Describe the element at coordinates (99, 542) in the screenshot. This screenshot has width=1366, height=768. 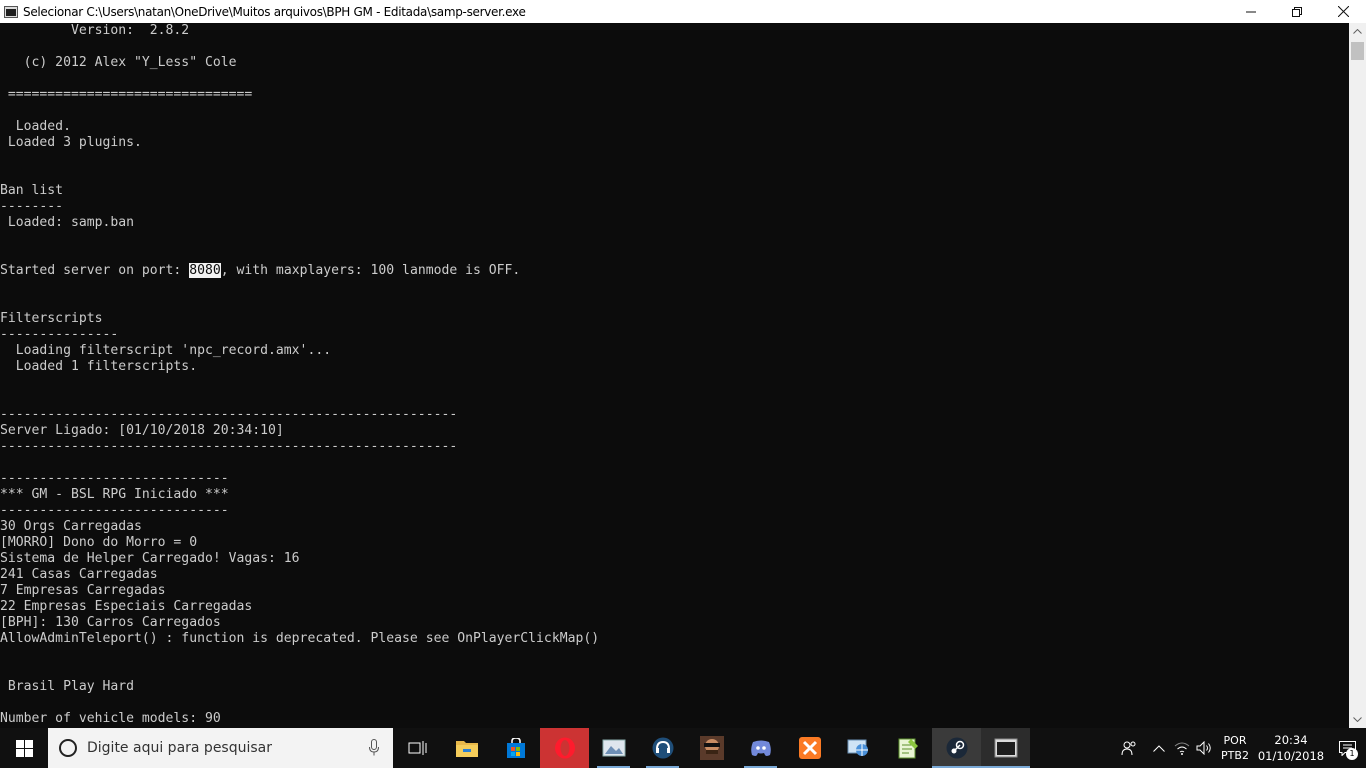
I see `console-line: [MORRO] Dono do Morro = 0` at that location.